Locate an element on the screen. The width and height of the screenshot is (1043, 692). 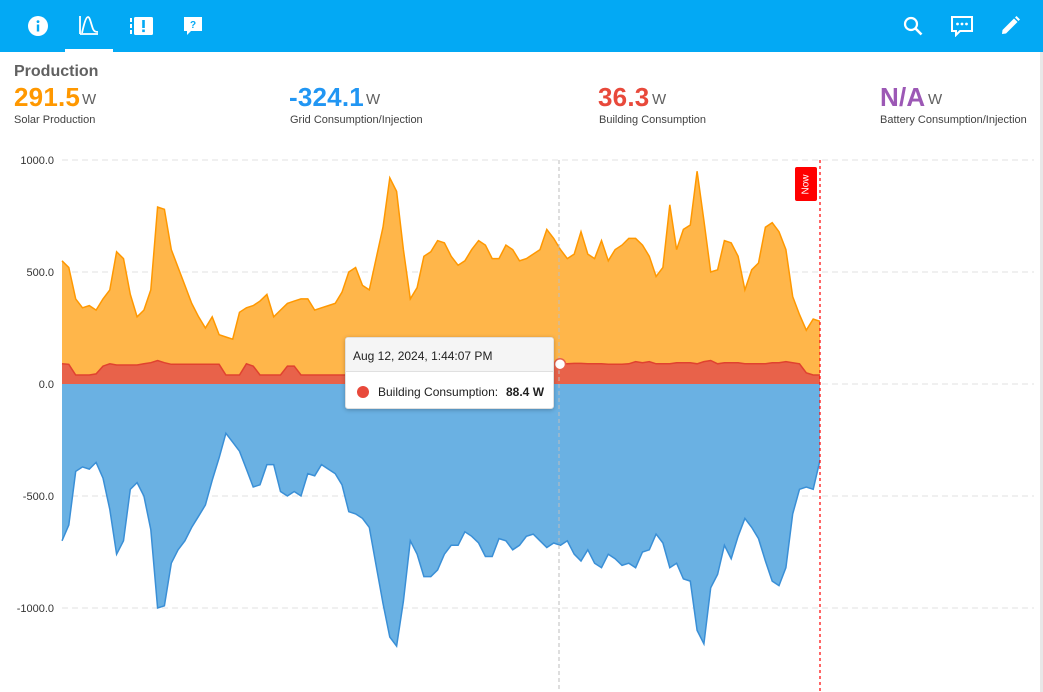
tooltip-series-name: Building Consumption: is located at coordinates (438, 392).